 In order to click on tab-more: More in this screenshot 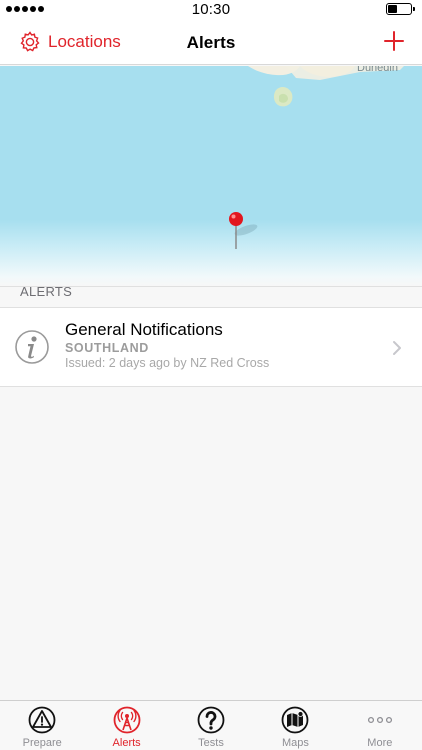, I will do `click(380, 725)`.